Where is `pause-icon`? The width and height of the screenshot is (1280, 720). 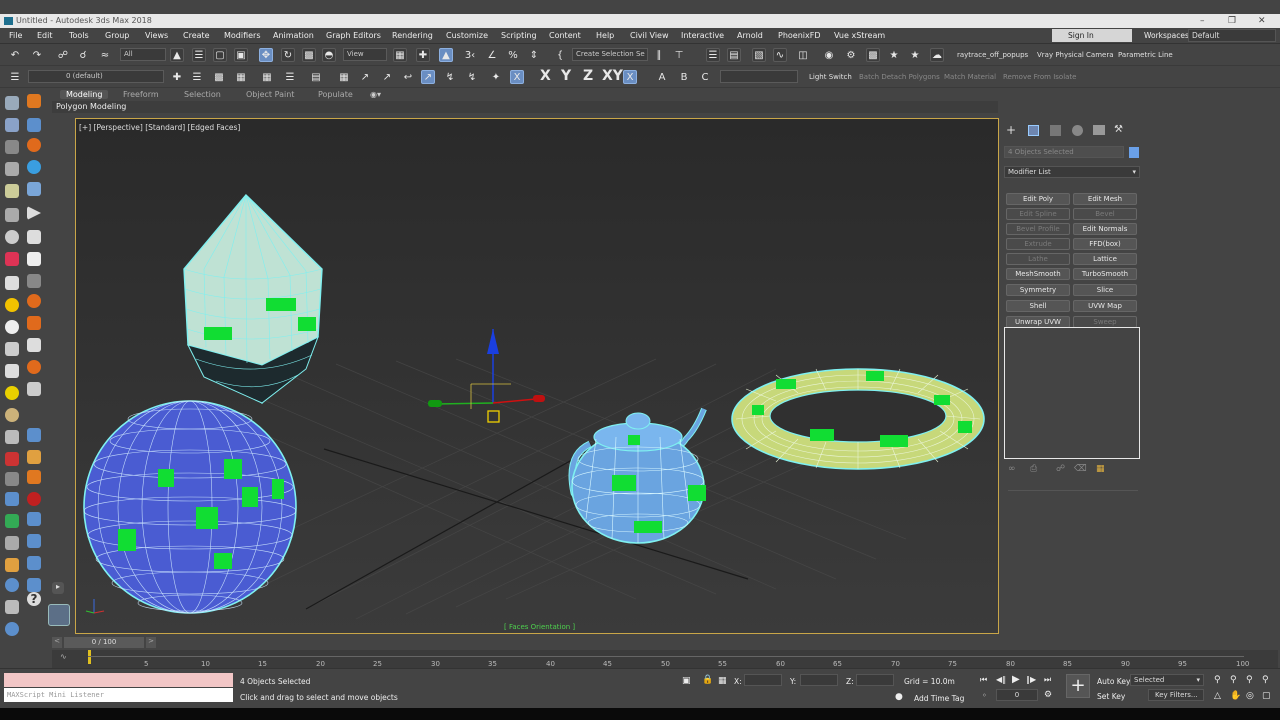
pause-icon is located at coordinates (34, 237).